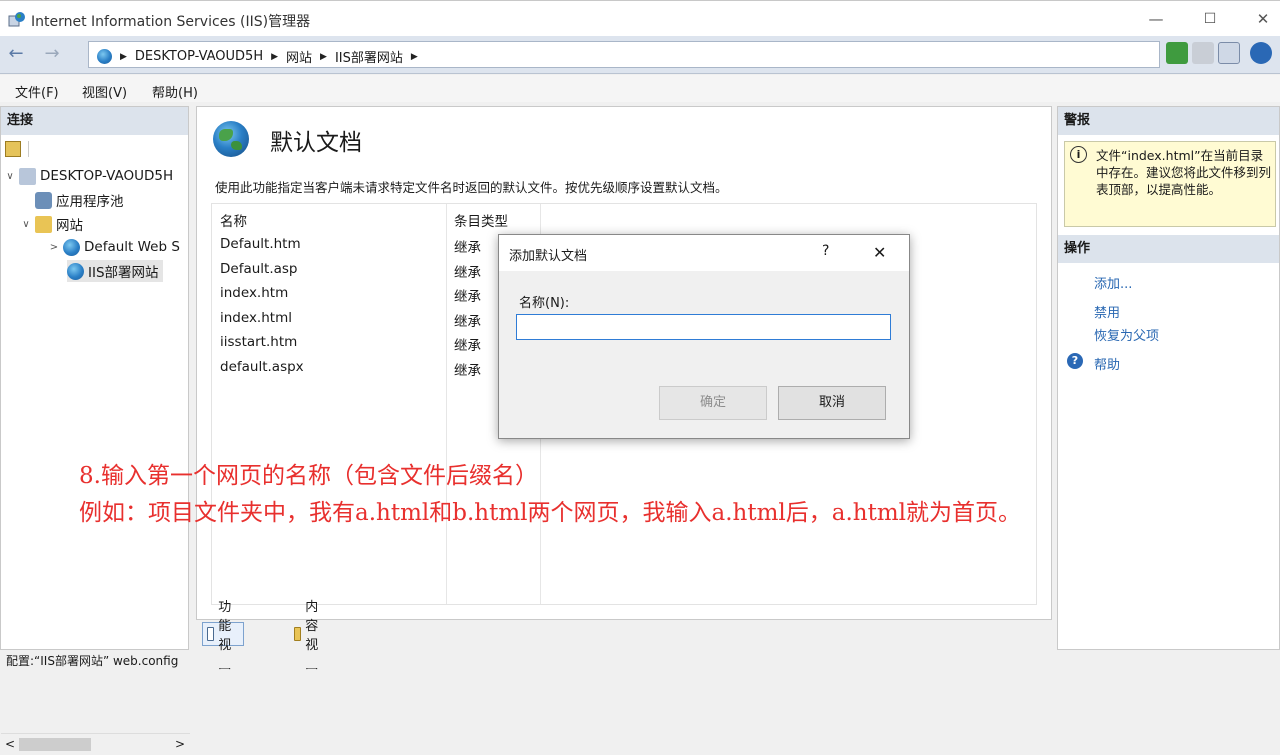  I want to click on window-title: Internet Information Services (IIS)管理器, so click(171, 22).